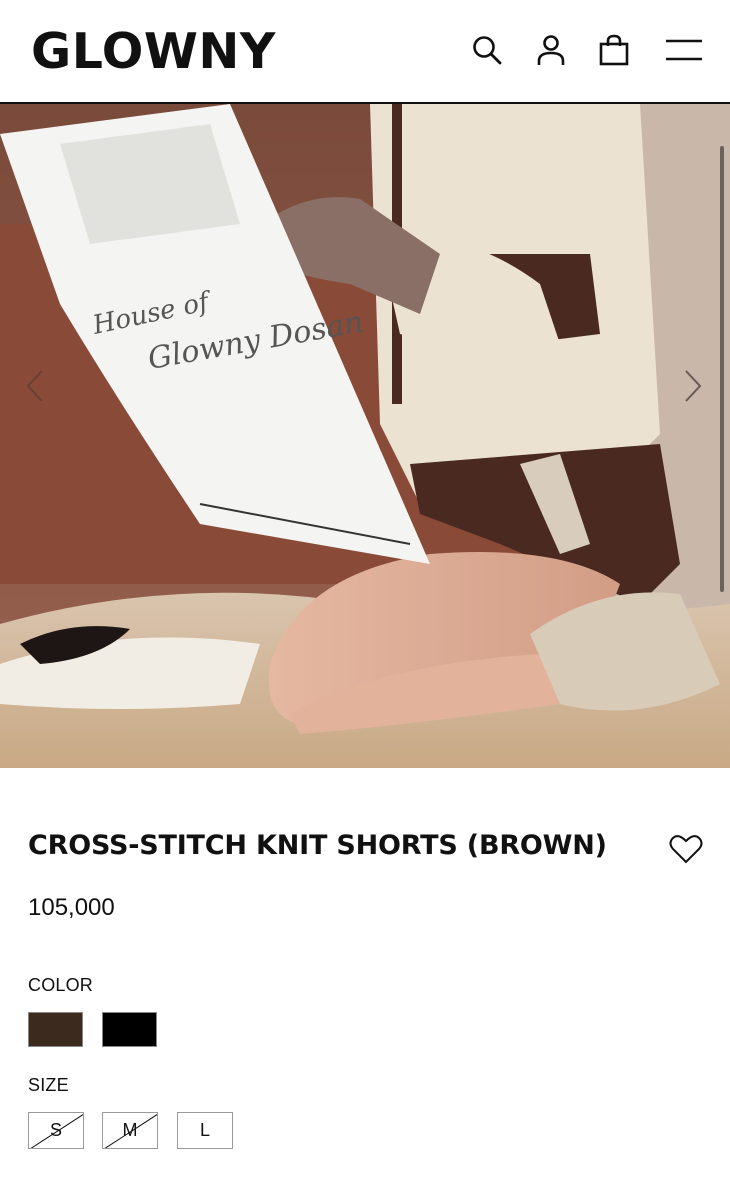 This screenshot has height=1200, width=730. I want to click on logo: GLOWNY, so click(153, 52).